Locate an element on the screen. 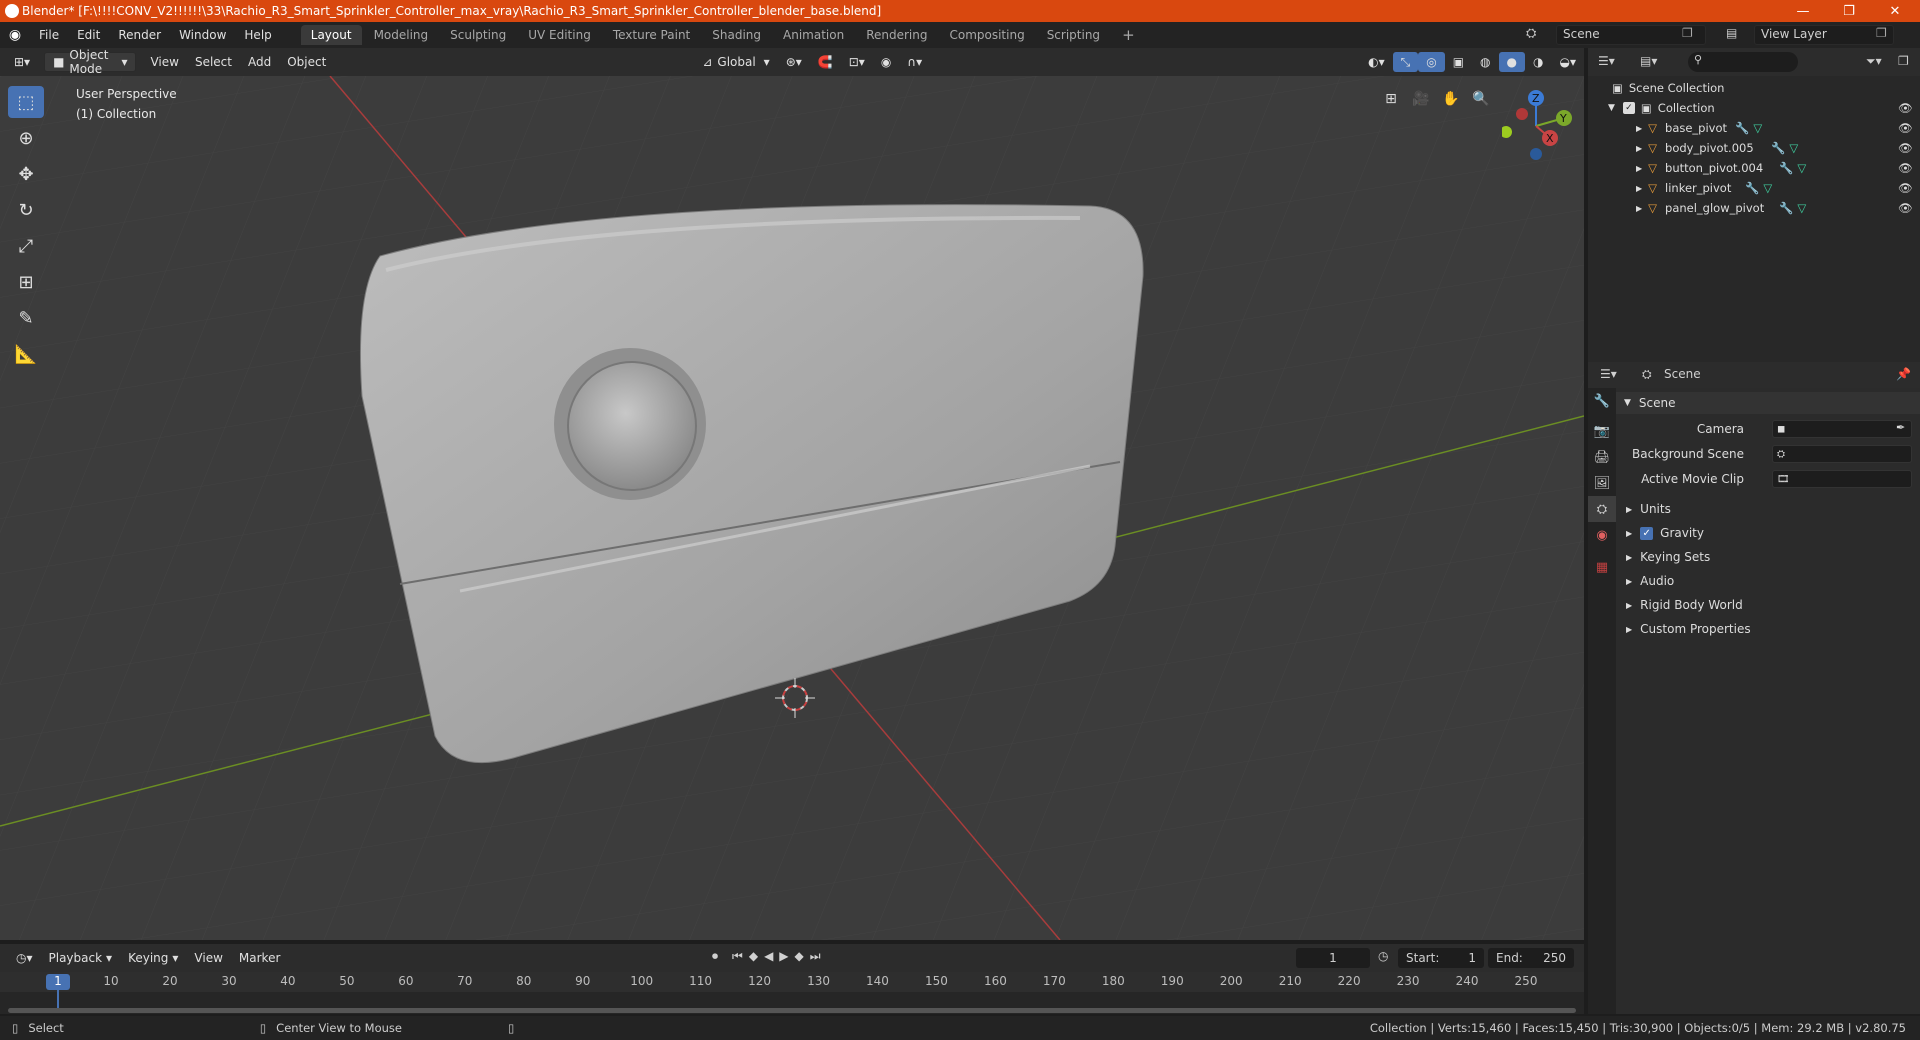 The width and height of the screenshot is (1920, 1040). rigid-body-world-panel-header: ▶ Rigid Body World is located at coordinates (1768, 605).